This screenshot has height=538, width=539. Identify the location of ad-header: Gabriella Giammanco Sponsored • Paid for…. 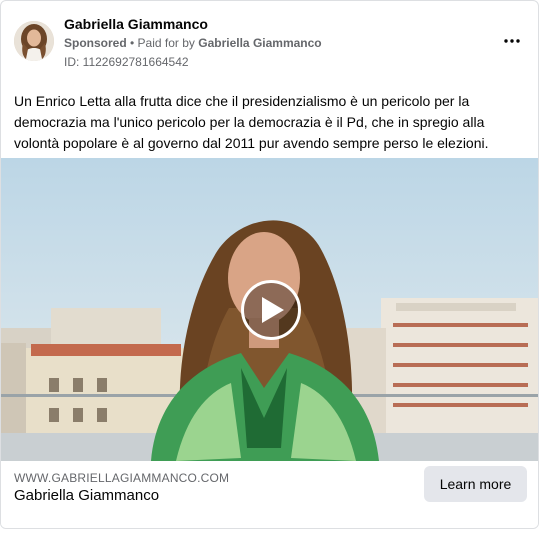
(269, 41).